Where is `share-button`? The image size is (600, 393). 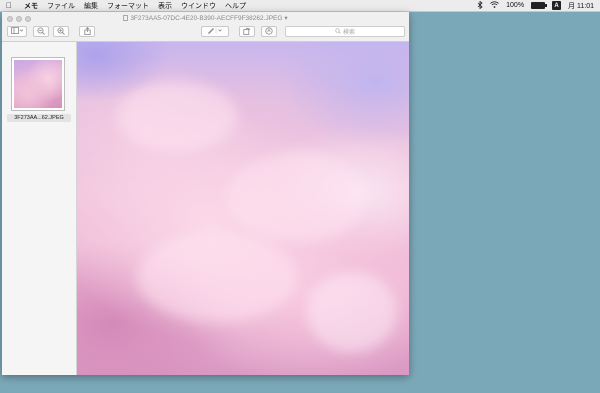
share-button is located at coordinates (87, 31).